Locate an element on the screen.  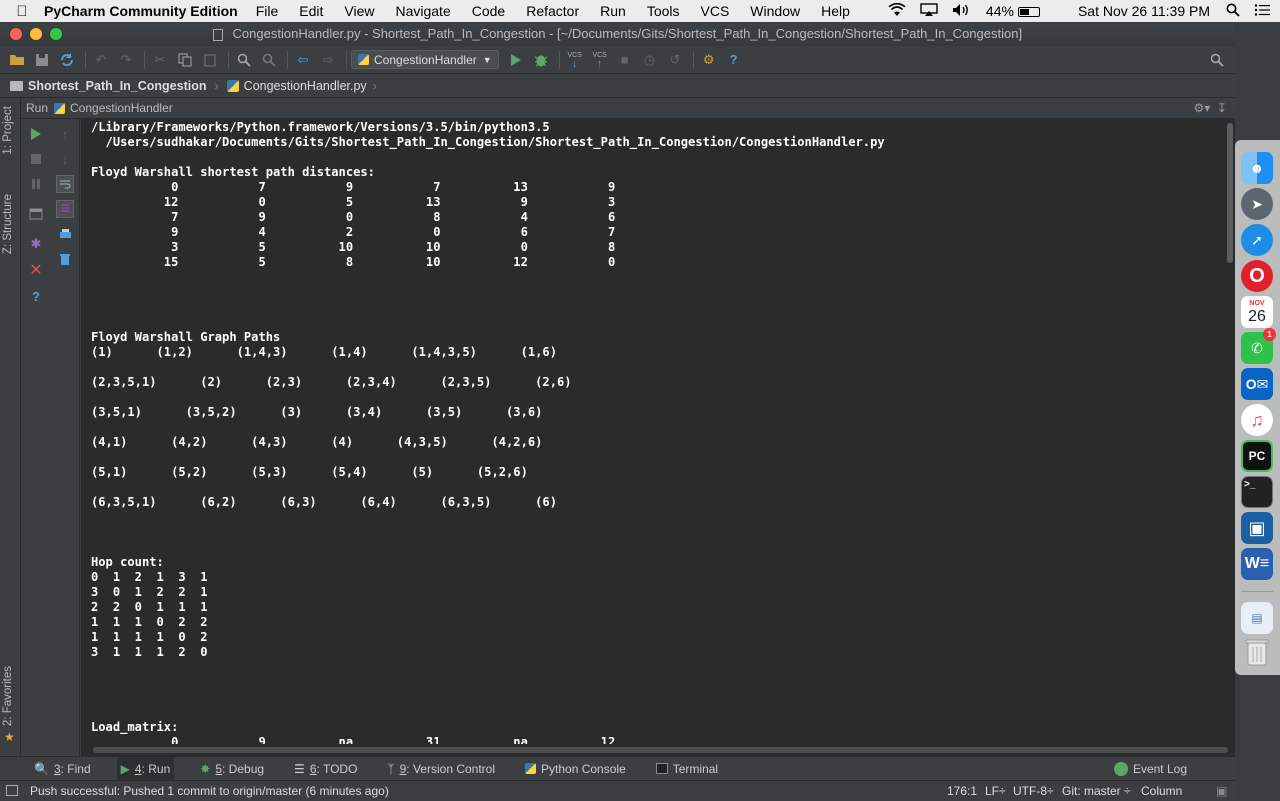
tool-tab-structure: Z: Structure is located at coordinates (8, 224).